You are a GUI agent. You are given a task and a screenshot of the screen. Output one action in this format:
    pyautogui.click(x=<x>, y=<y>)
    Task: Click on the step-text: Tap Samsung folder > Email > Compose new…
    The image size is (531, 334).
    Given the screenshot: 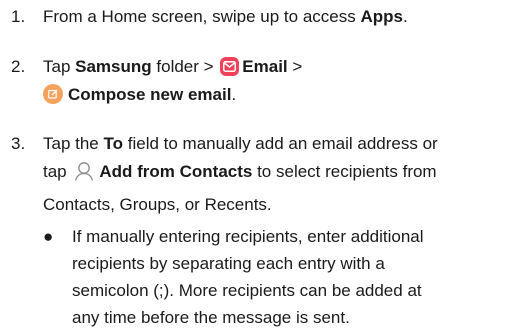 What is the action you would take?
    pyautogui.click(x=173, y=80)
    